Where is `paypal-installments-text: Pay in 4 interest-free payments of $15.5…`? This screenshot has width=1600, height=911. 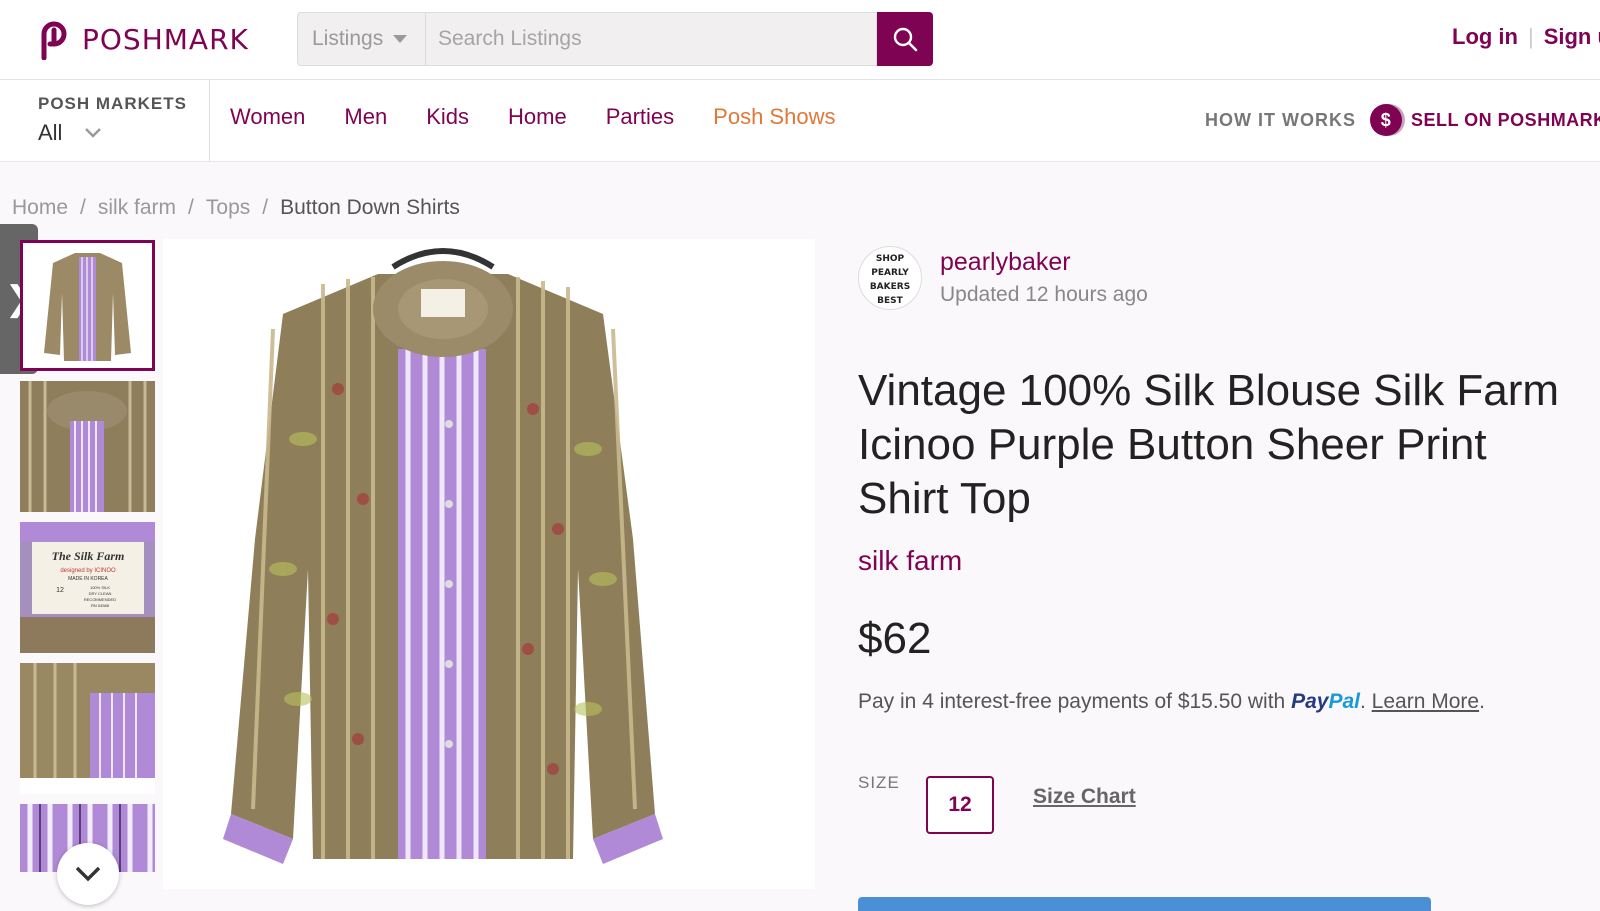
paypal-installments-text: Pay in 4 interest-free payments of $15.5… is located at coordinates (1072, 701).